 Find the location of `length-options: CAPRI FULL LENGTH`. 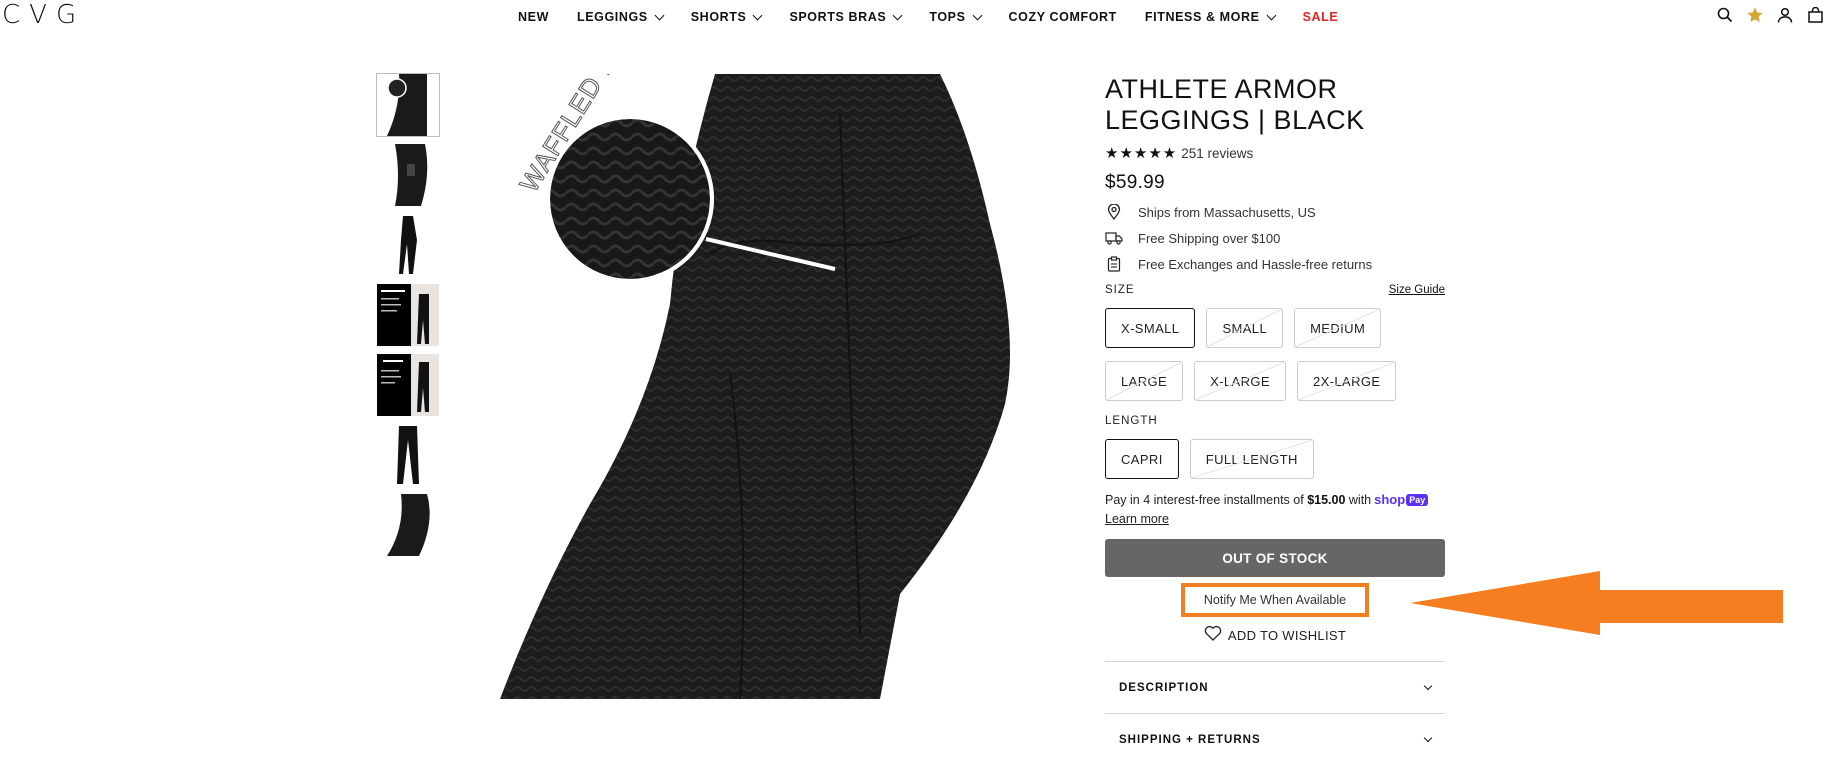

length-options: CAPRI FULL LENGTH is located at coordinates (1275, 459).